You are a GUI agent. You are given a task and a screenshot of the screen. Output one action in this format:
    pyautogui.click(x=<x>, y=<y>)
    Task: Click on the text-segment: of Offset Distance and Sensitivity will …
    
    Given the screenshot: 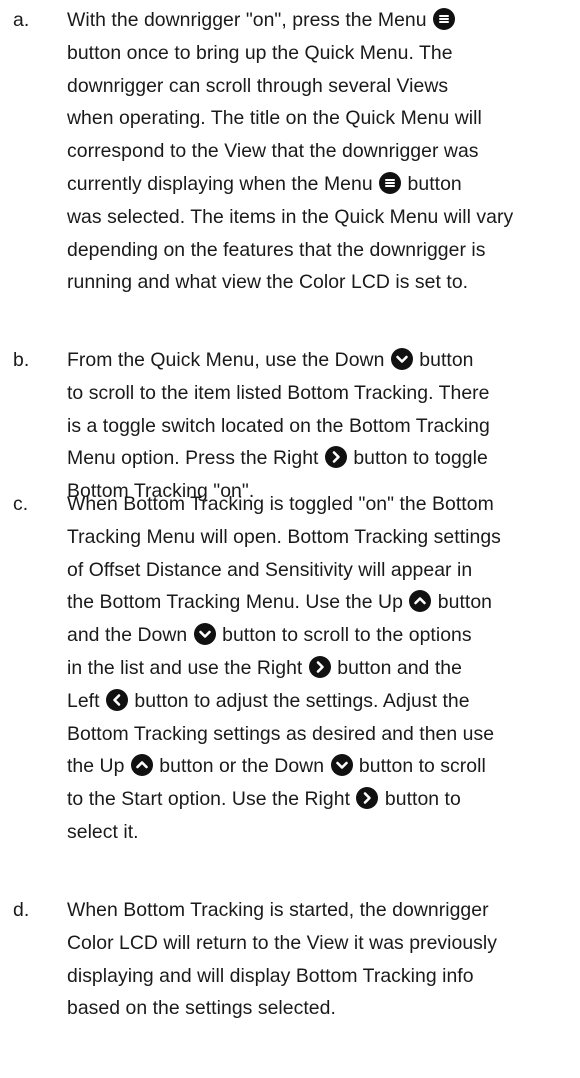 What is the action you would take?
    pyautogui.click(x=270, y=569)
    